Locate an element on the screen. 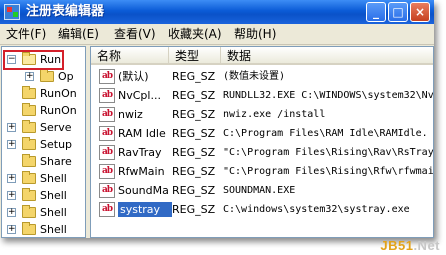  title-bar: 注册表编辑器 _ □ × is located at coordinates (217, 12).